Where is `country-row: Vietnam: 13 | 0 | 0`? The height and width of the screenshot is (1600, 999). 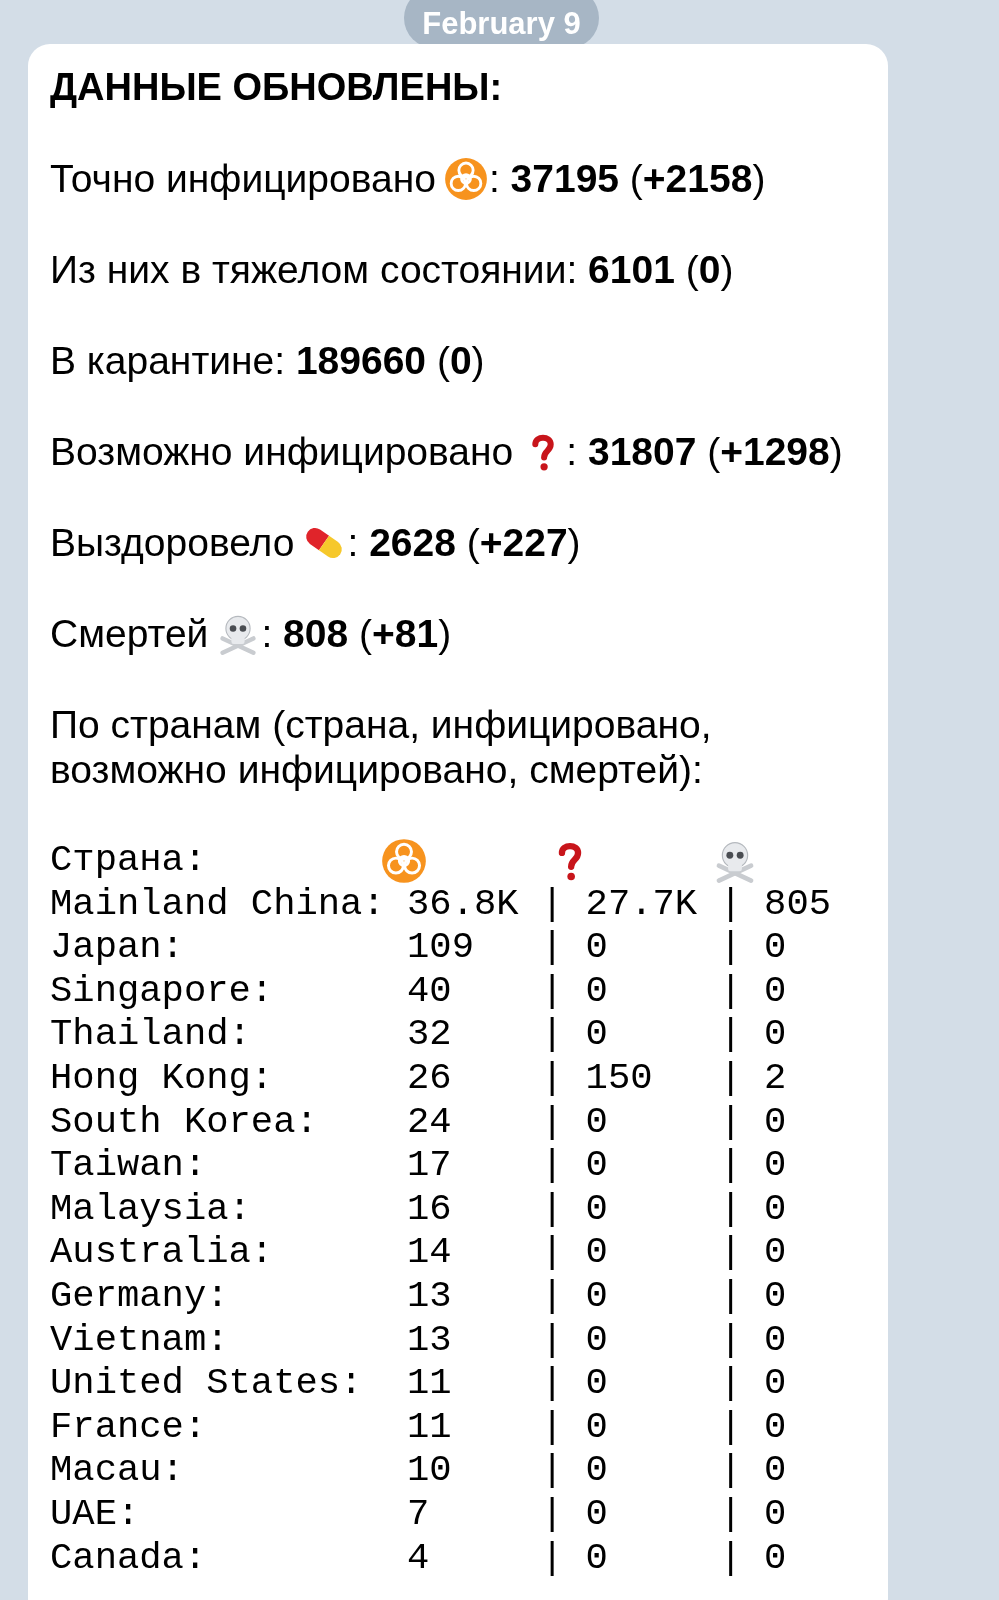
country-row: Vietnam: 13 | 0 | 0 is located at coordinates (418, 1340).